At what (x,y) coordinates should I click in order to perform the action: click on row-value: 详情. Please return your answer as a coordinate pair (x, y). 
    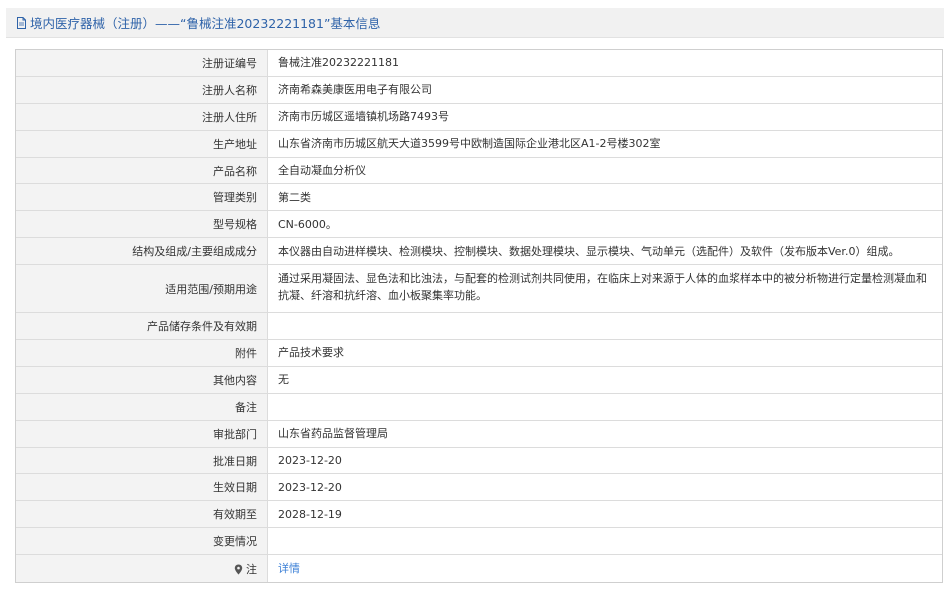
    Looking at the image, I should click on (605, 568).